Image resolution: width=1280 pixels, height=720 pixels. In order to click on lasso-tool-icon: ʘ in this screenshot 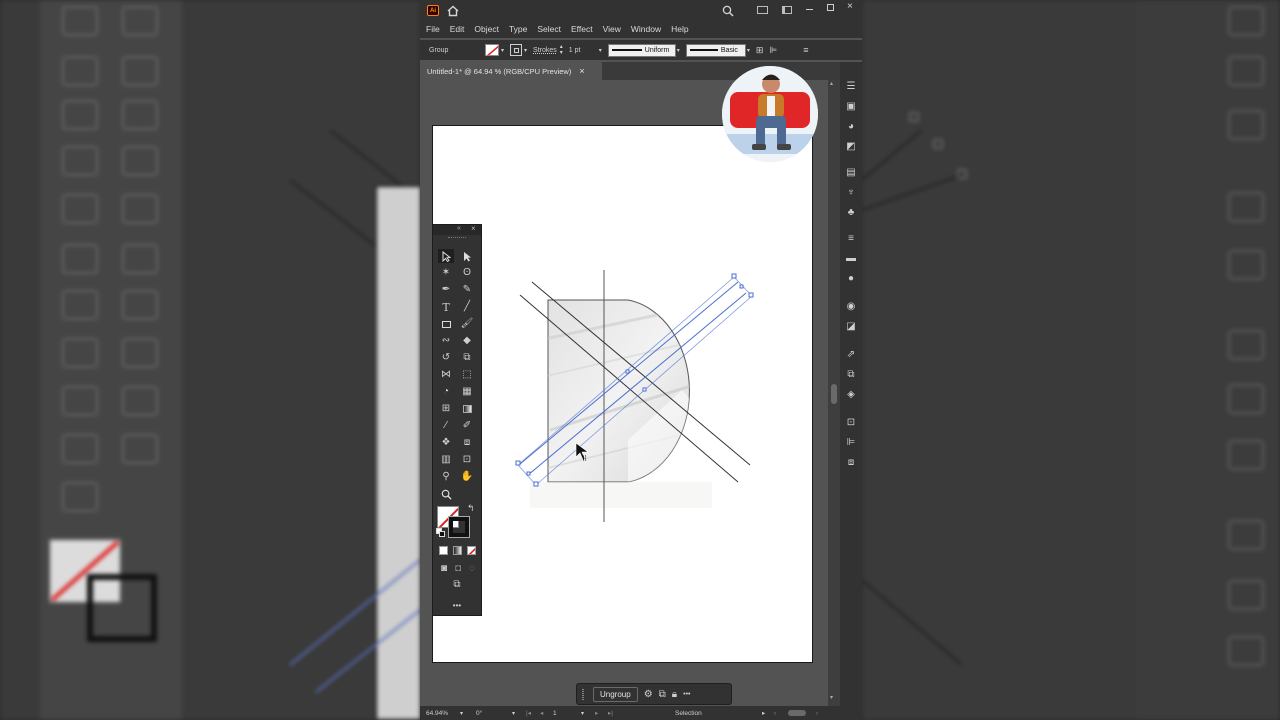, I will do `click(467, 273)`.